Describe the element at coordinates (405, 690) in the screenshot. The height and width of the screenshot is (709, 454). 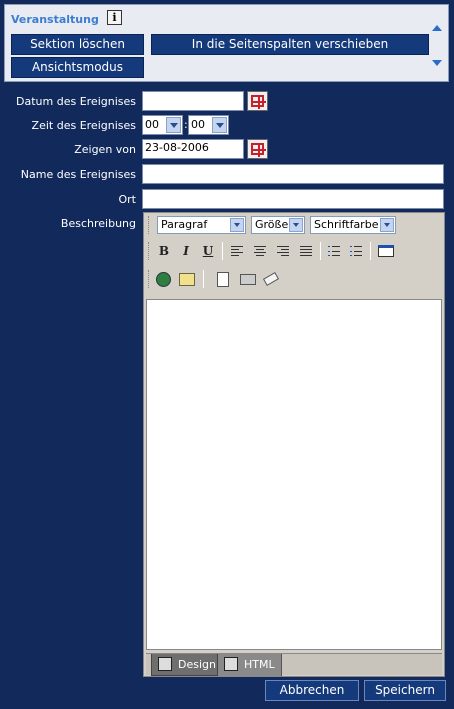
I see `save-button: Speichern` at that location.